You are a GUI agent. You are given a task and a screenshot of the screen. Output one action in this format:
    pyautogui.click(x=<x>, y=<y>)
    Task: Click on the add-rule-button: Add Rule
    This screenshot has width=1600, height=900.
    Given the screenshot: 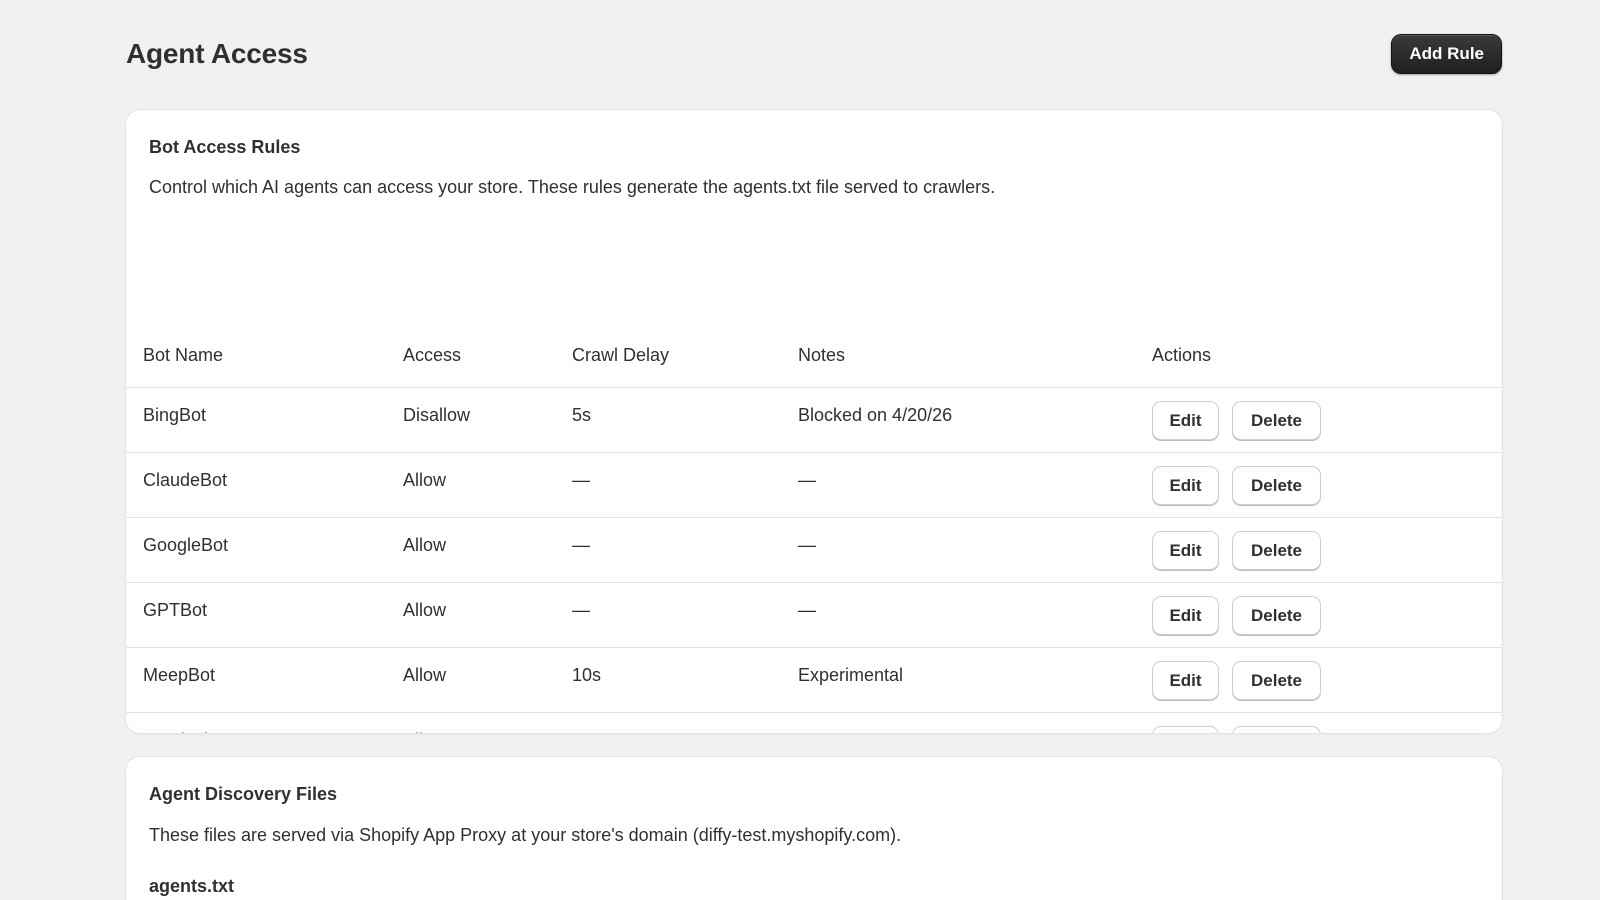 What is the action you would take?
    pyautogui.click(x=1446, y=54)
    